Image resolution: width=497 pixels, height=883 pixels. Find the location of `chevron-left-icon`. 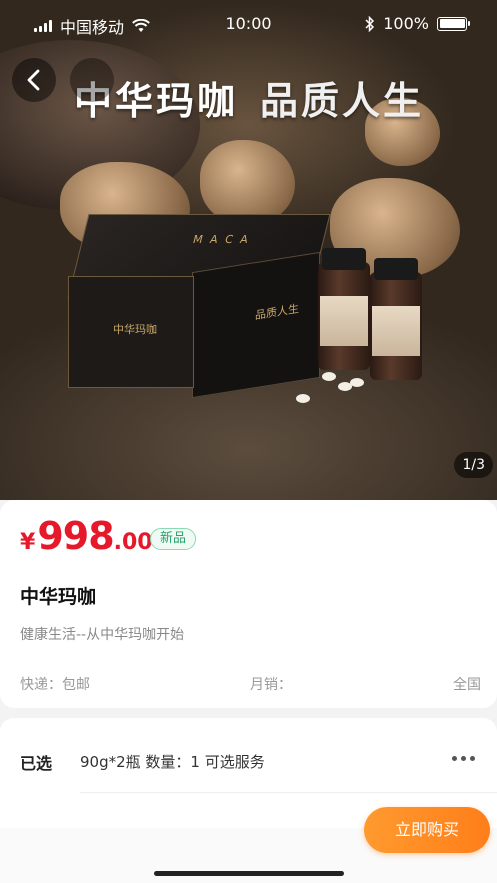

chevron-left-icon is located at coordinates (33, 80).